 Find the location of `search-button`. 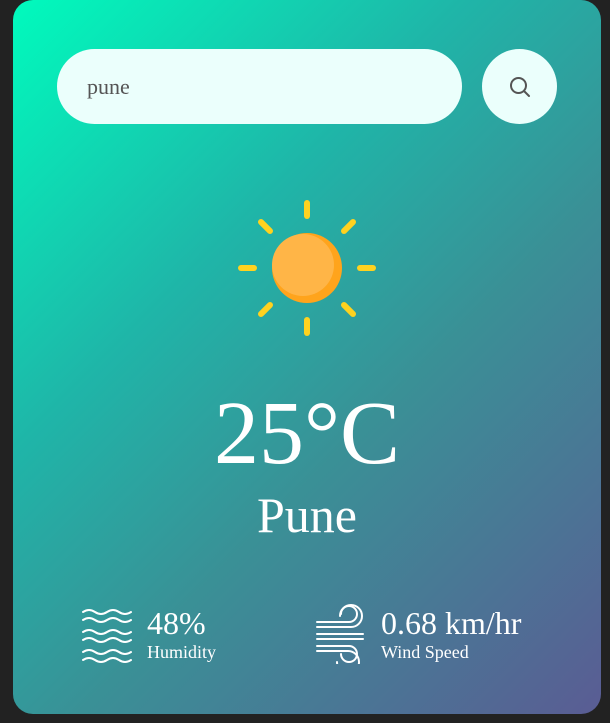

search-button is located at coordinates (519, 86).